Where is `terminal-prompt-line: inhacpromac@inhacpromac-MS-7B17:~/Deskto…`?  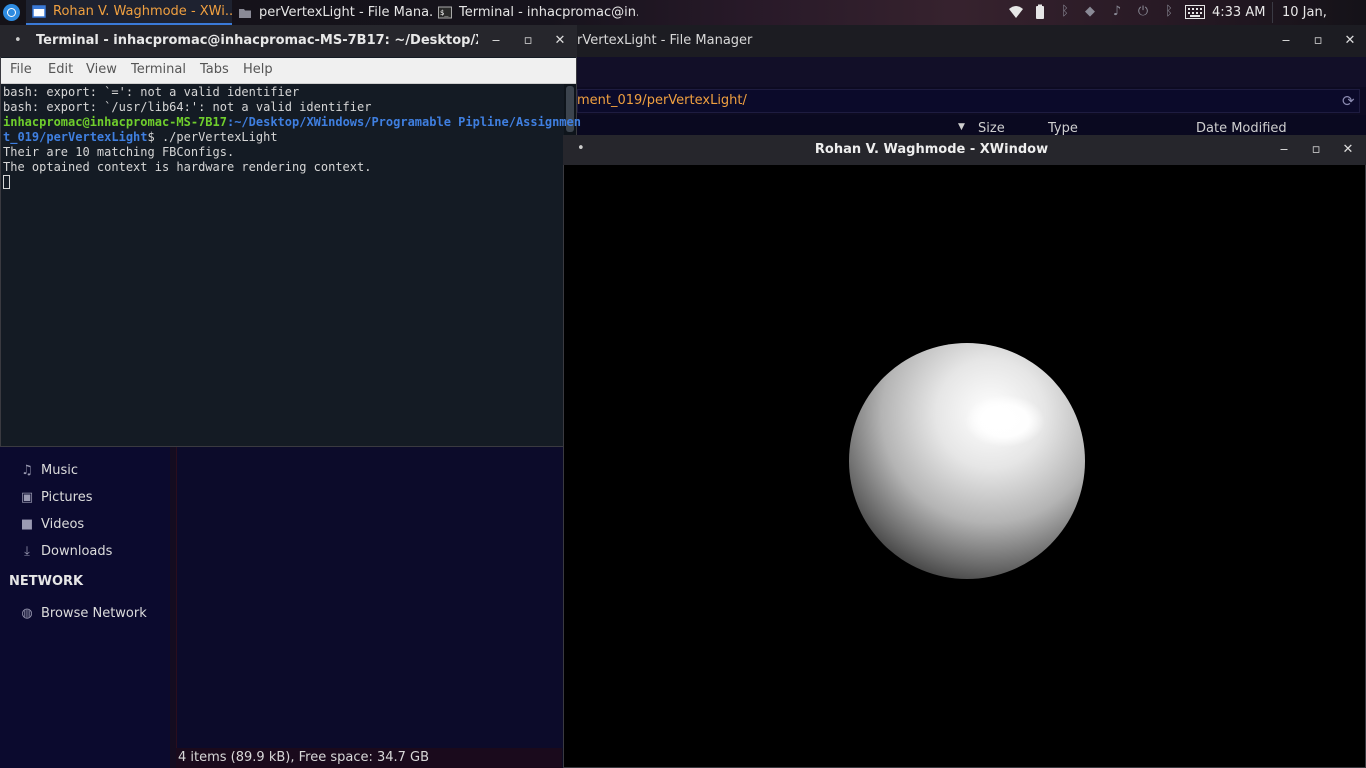
terminal-prompt-line: inhacpromac@inhacpromac-MS-7B17:~/Deskto… is located at coordinates (292, 122).